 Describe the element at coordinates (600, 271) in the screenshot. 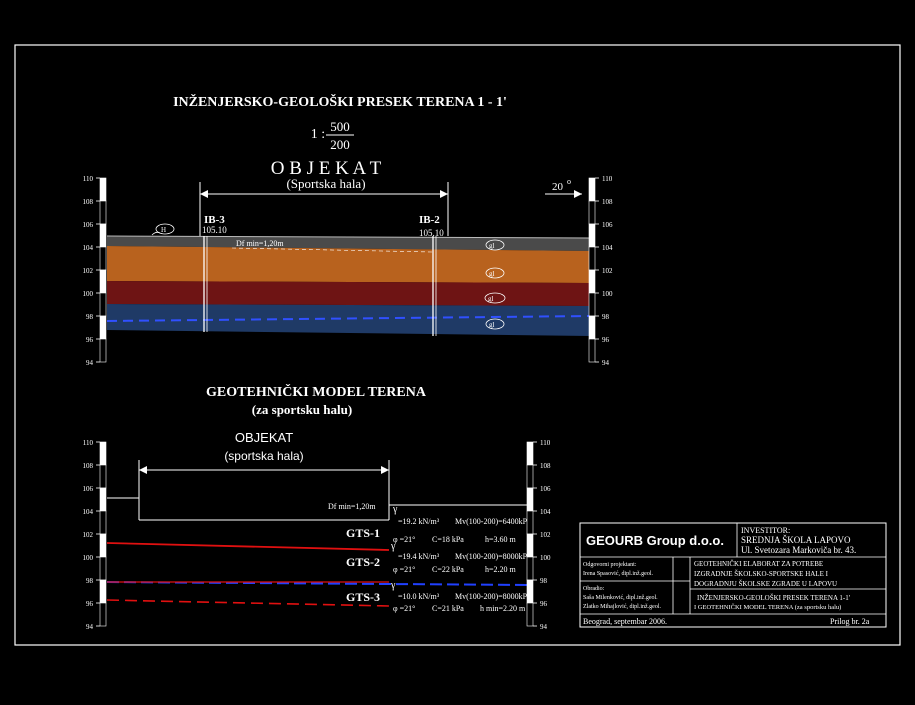

I see `elevation-scale-right: 110 108 106 104 102 100 98 96 94` at that location.